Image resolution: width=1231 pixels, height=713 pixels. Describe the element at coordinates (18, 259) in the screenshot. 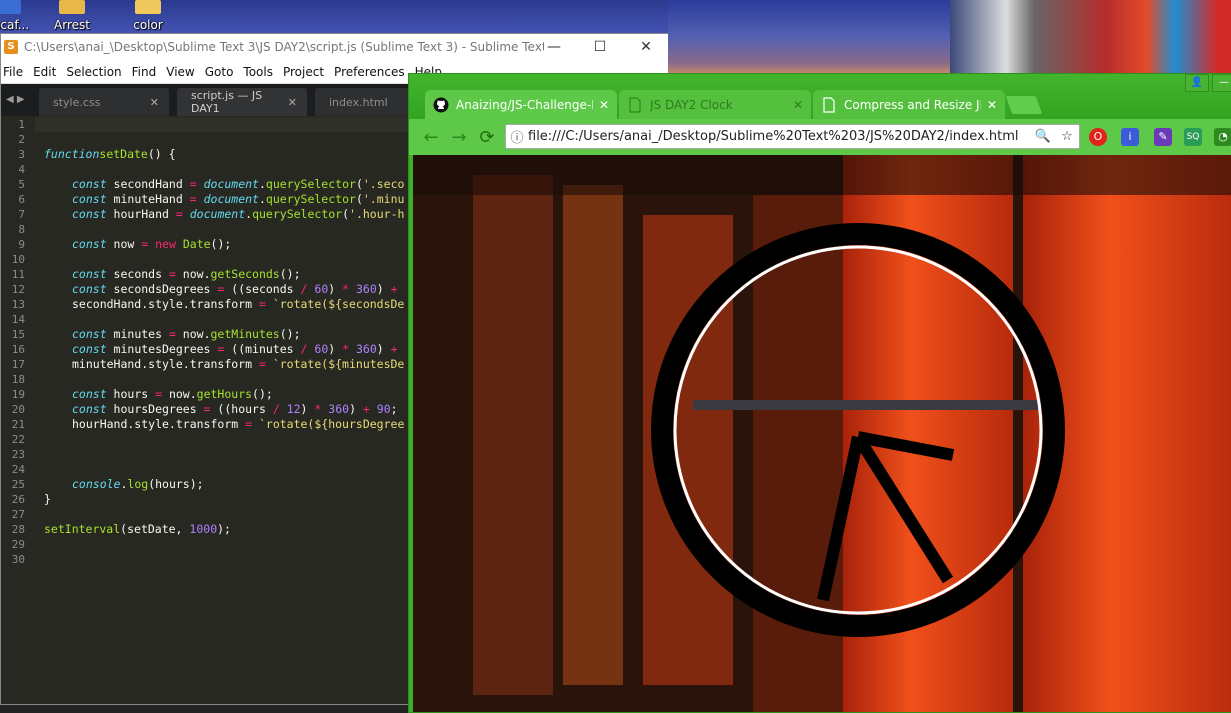

I see `line-number: 10` at that location.